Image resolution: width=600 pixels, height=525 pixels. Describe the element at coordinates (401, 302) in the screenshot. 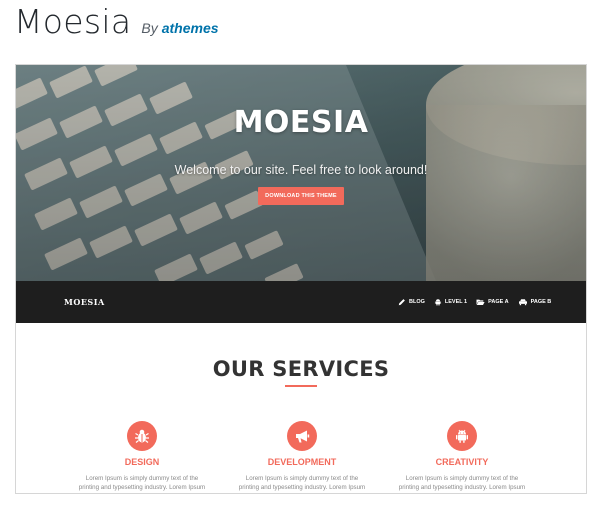

I see `pencil-icon` at that location.